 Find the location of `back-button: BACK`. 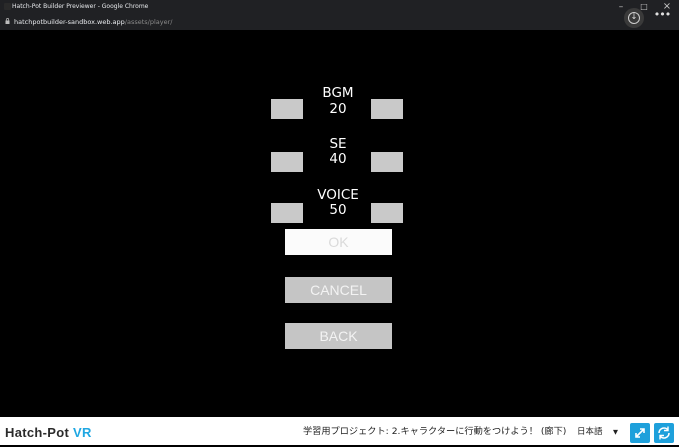

back-button: BACK is located at coordinates (338, 336).